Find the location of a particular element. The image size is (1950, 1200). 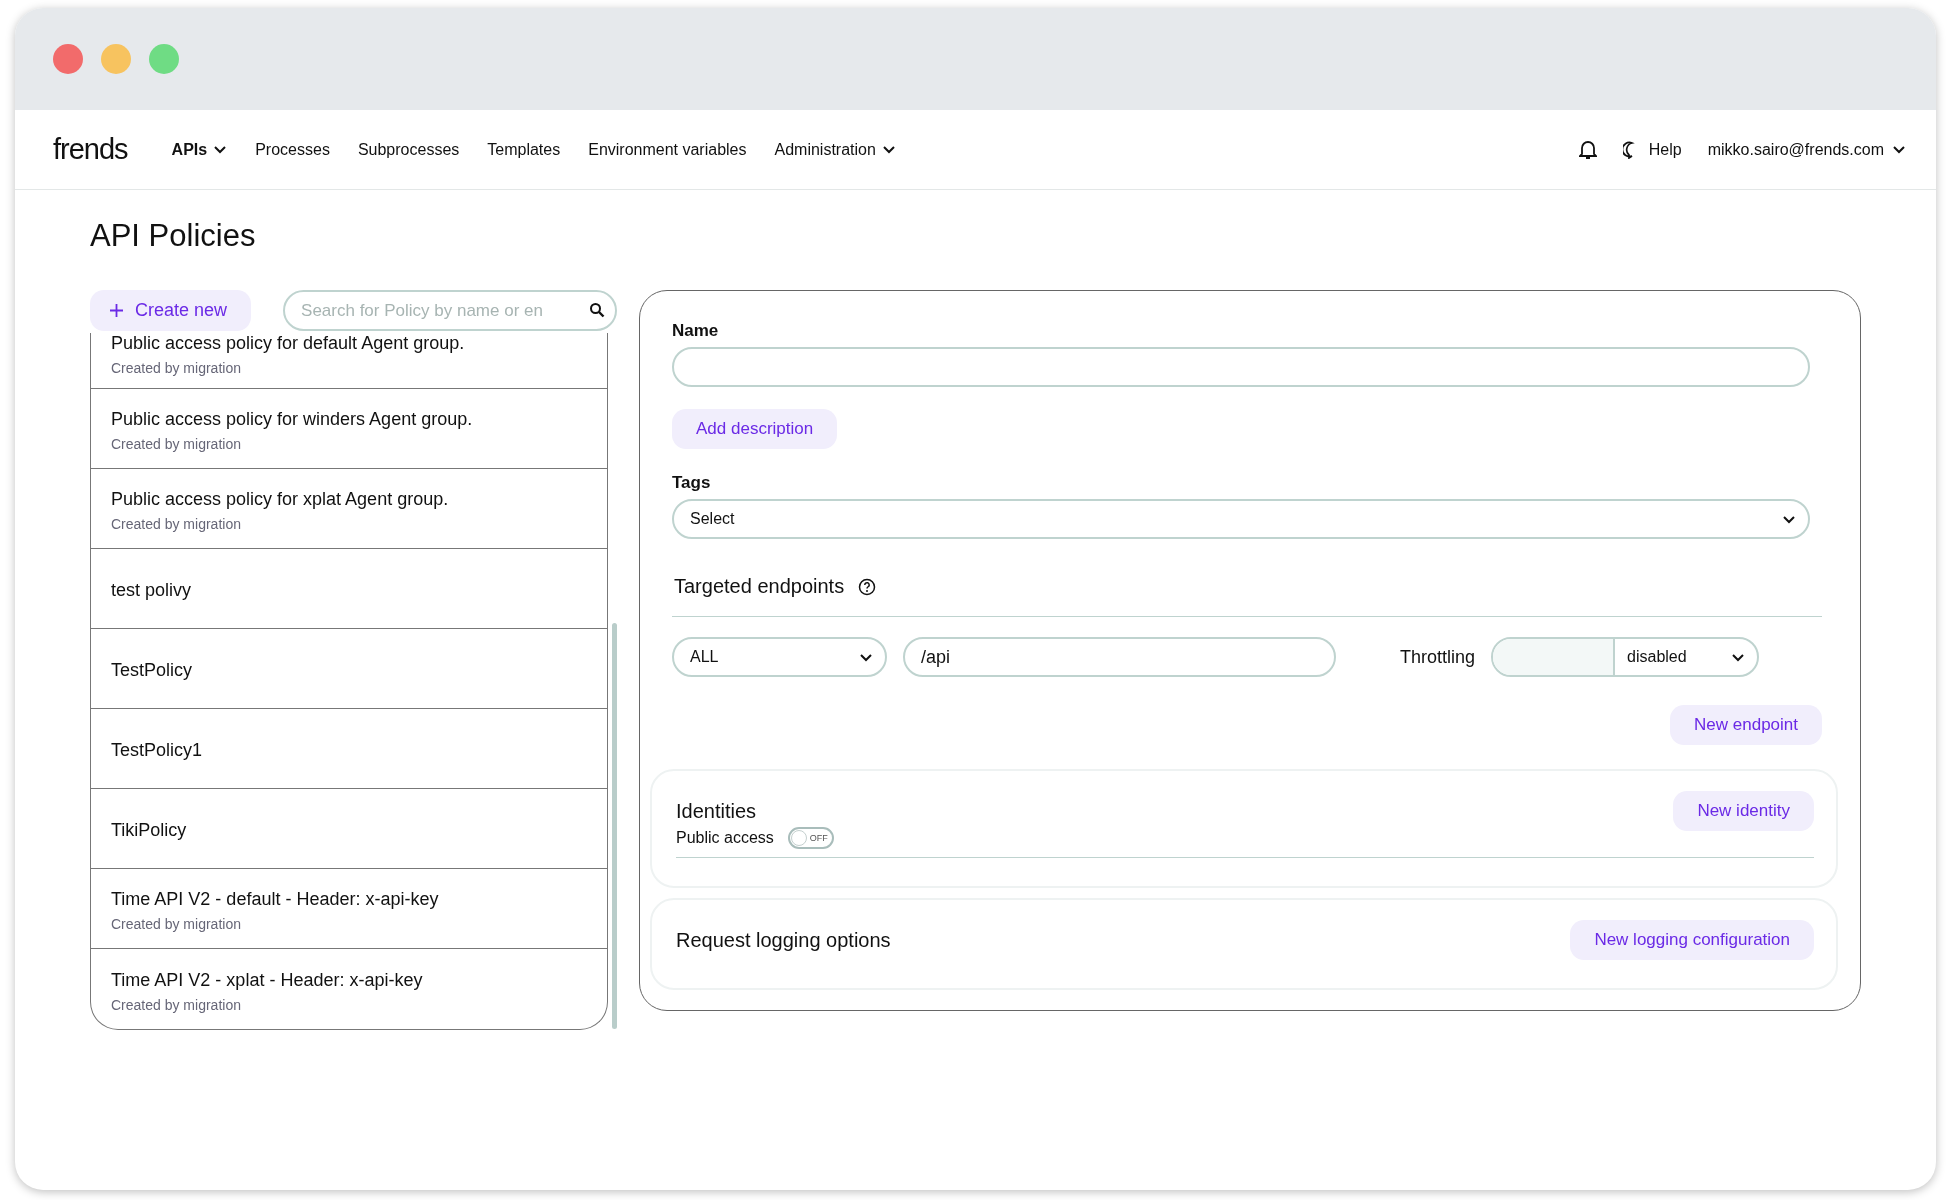

policy-list-item: Public access policy for winders Agent group. Created by migration is located at coordinates (349, 429).